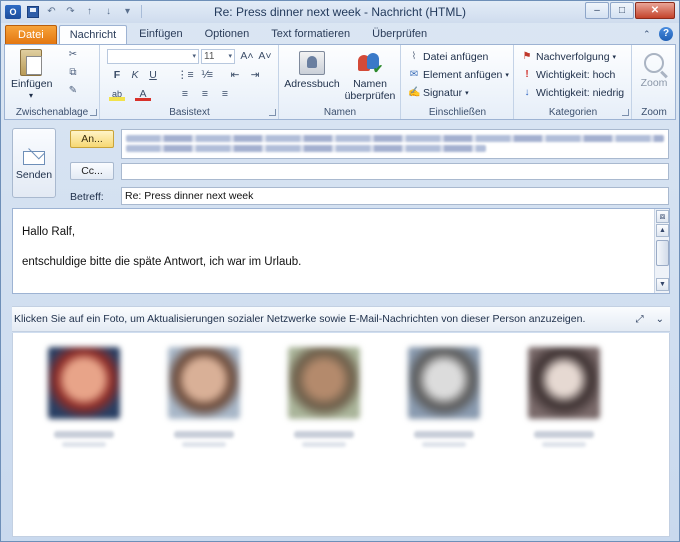  Describe the element at coordinates (73, 73) in the screenshot. I see `copy-button: ⧉` at that location.